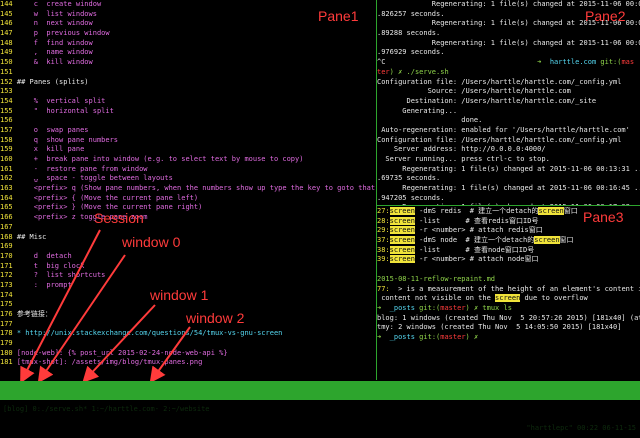 The height and width of the screenshot is (438, 640). What do you see at coordinates (6, 236) in the screenshot?
I see `line-number: 168` at bounding box center [6, 236].